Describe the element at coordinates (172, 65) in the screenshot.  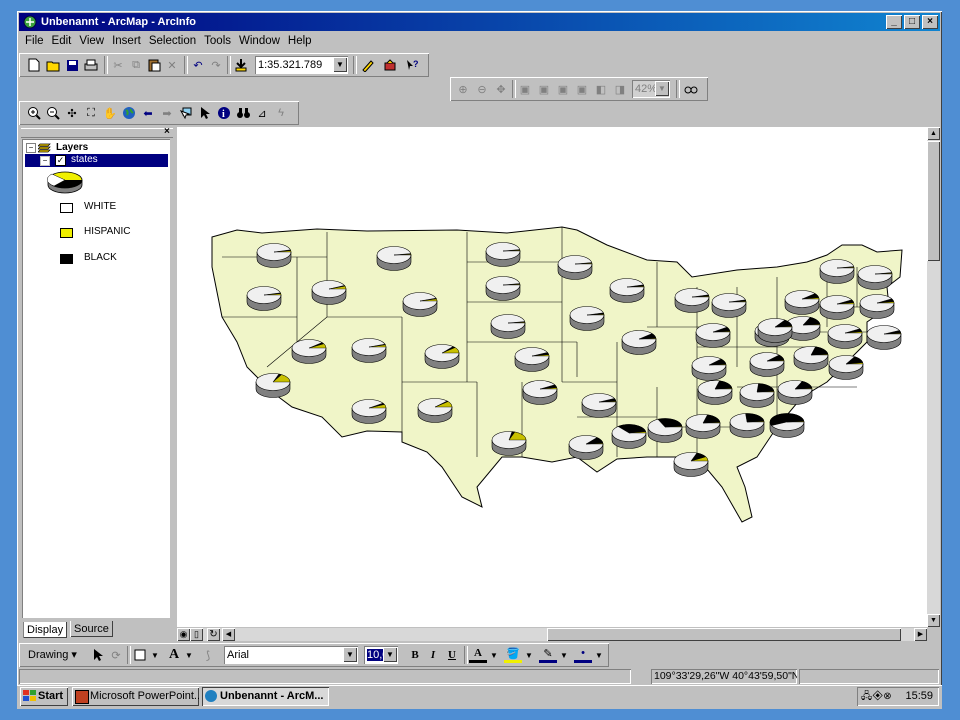
I see `delete-icon: ✕` at that location.